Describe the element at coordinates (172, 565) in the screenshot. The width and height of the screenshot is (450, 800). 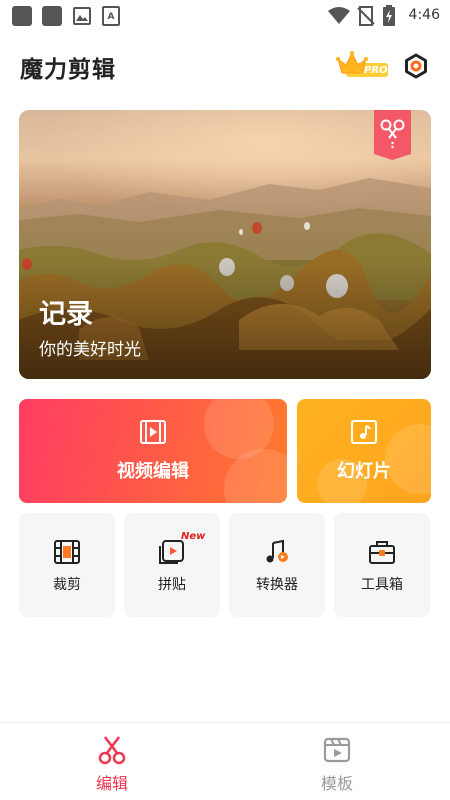
I see `tool-collage: New 拼贴` at that location.